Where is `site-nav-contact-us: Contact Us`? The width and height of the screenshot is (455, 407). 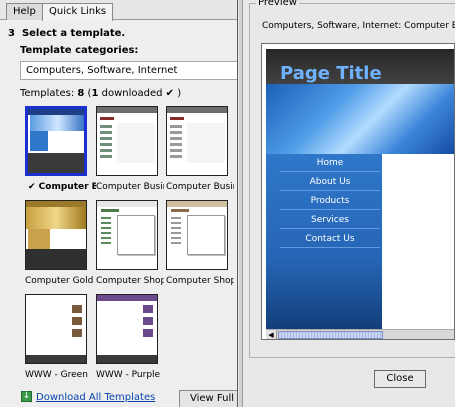
site-nav-contact-us: Contact Us is located at coordinates (330, 239).